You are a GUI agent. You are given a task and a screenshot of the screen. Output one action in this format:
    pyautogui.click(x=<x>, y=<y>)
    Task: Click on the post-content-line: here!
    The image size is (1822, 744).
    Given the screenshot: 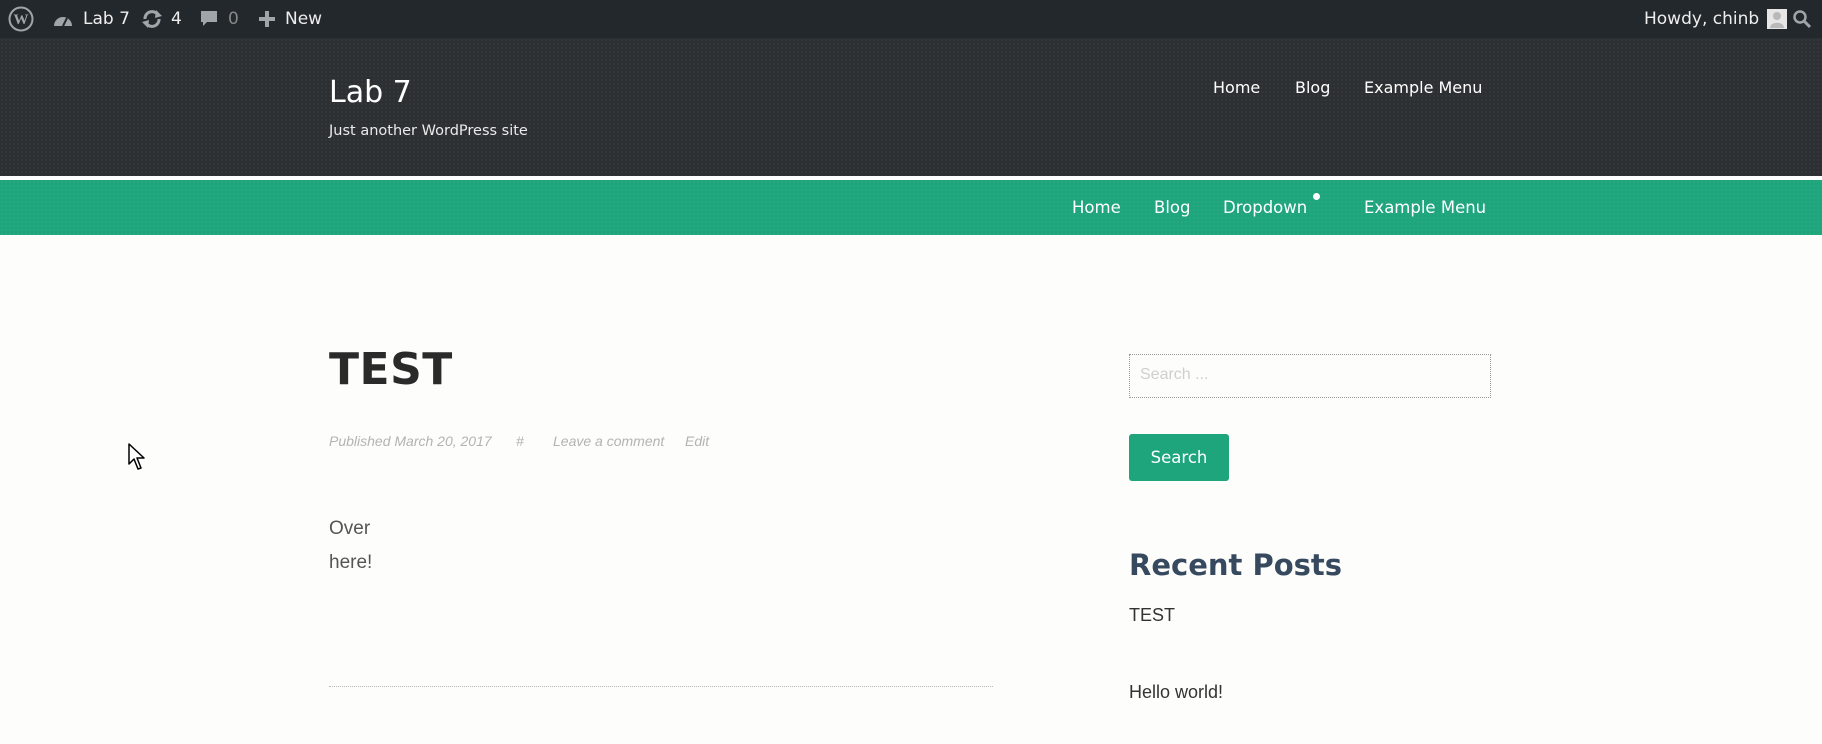 What is the action you would take?
    pyautogui.click(x=351, y=562)
    